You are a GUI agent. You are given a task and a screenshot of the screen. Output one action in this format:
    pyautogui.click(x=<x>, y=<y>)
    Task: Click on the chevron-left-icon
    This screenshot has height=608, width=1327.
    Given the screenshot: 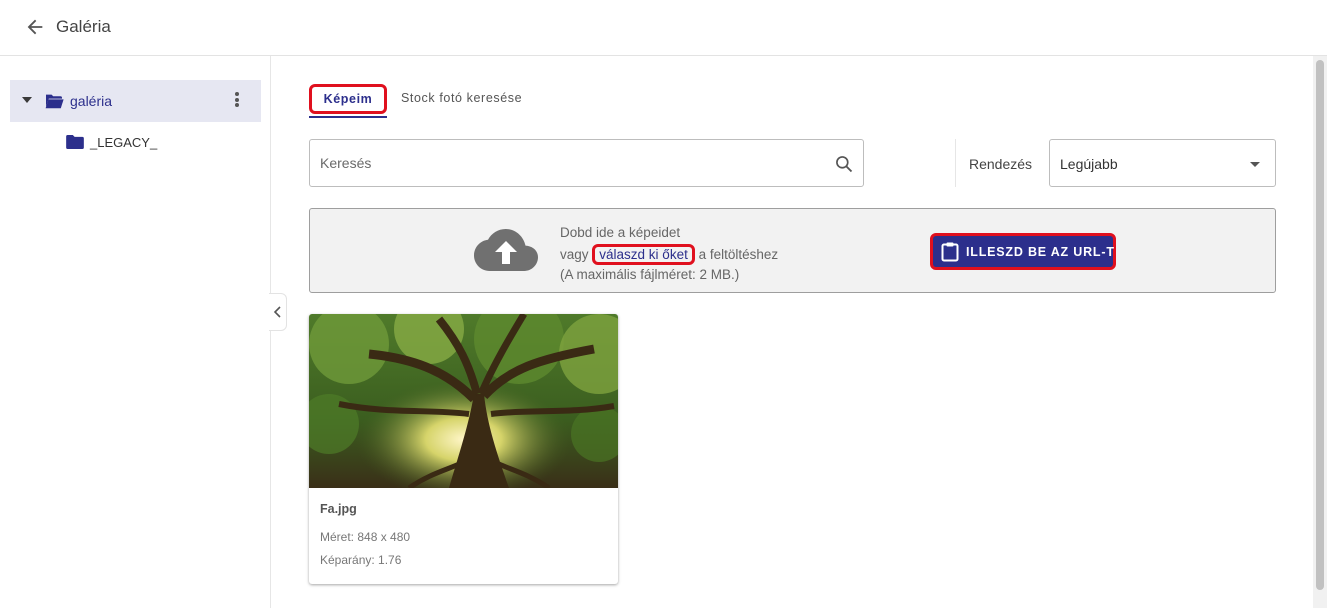 What is the action you would take?
    pyautogui.click(x=277, y=312)
    